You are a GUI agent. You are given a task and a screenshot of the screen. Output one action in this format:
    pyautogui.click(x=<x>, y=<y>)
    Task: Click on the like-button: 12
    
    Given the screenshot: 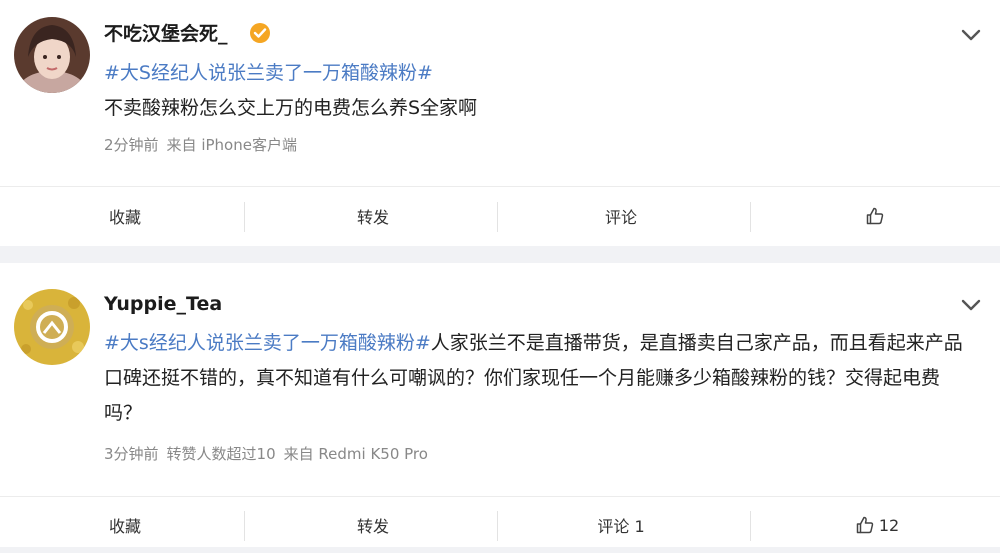 What is the action you would take?
    pyautogui.click(x=876, y=525)
    